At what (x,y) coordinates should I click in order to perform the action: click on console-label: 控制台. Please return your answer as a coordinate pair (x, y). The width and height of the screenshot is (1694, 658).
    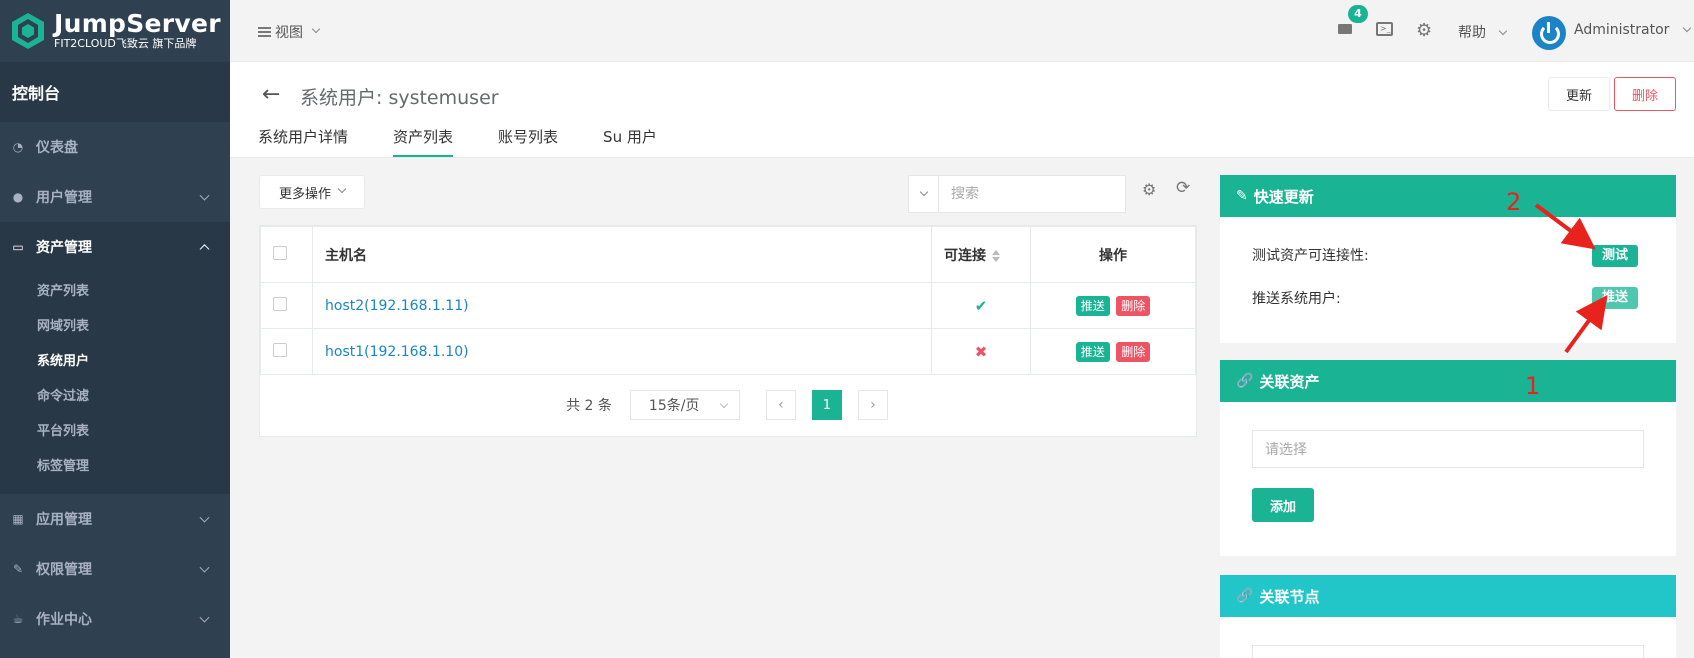
    Looking at the image, I should click on (115, 92).